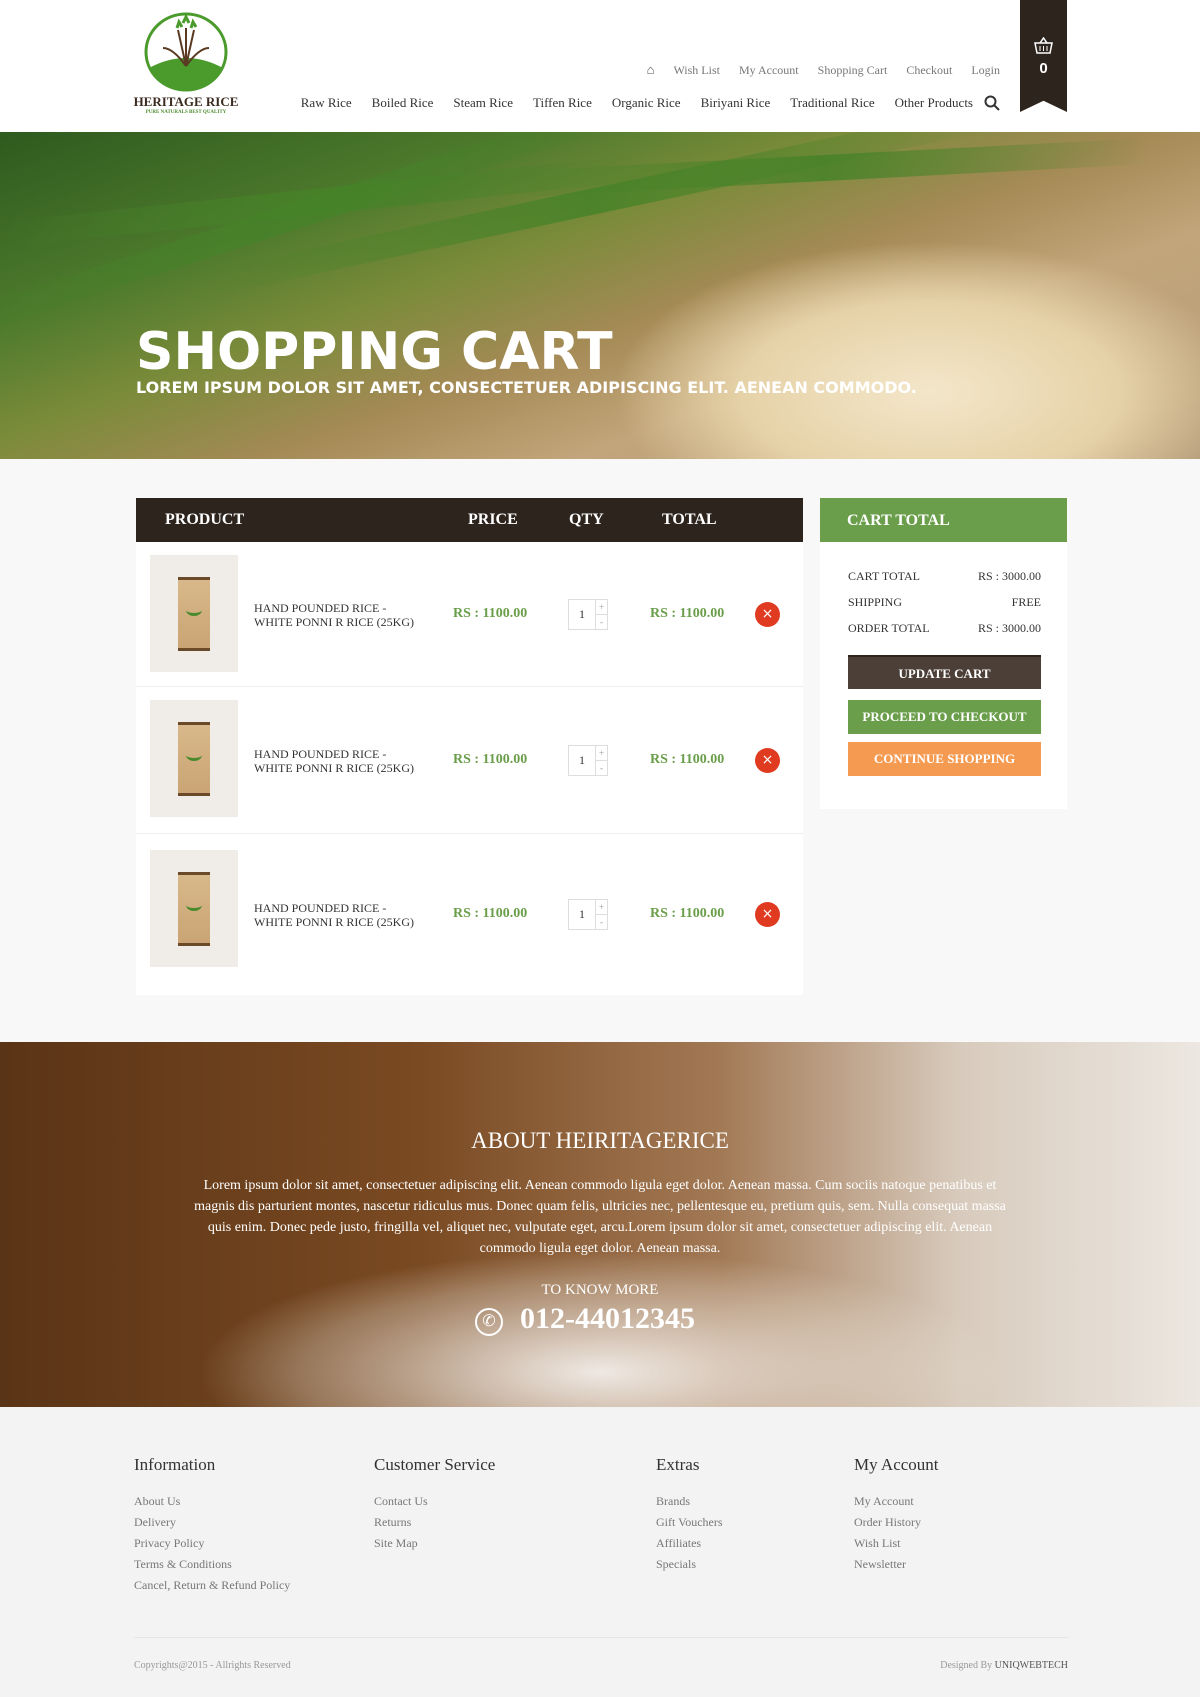 This screenshot has width=1200, height=1697. What do you see at coordinates (853, 70) in the screenshot?
I see `top-link-shopping-cart: Shopping Cart` at bounding box center [853, 70].